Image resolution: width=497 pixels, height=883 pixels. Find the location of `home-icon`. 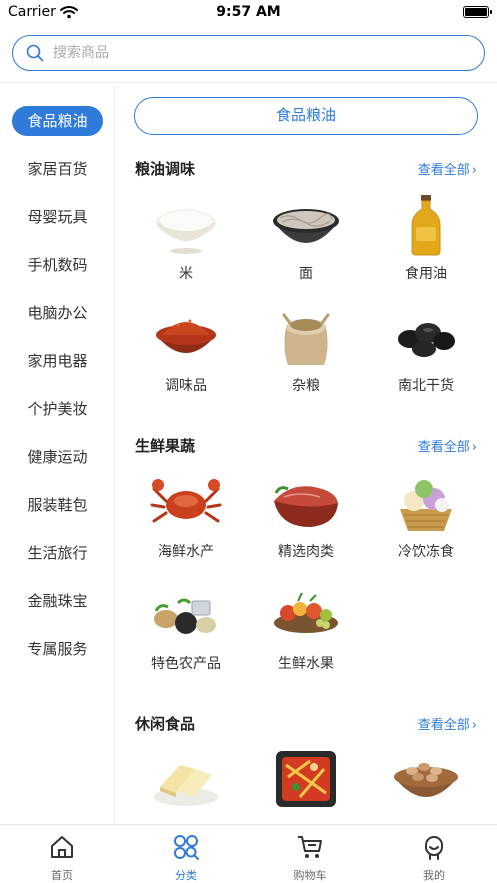

home-icon is located at coordinates (62, 850).